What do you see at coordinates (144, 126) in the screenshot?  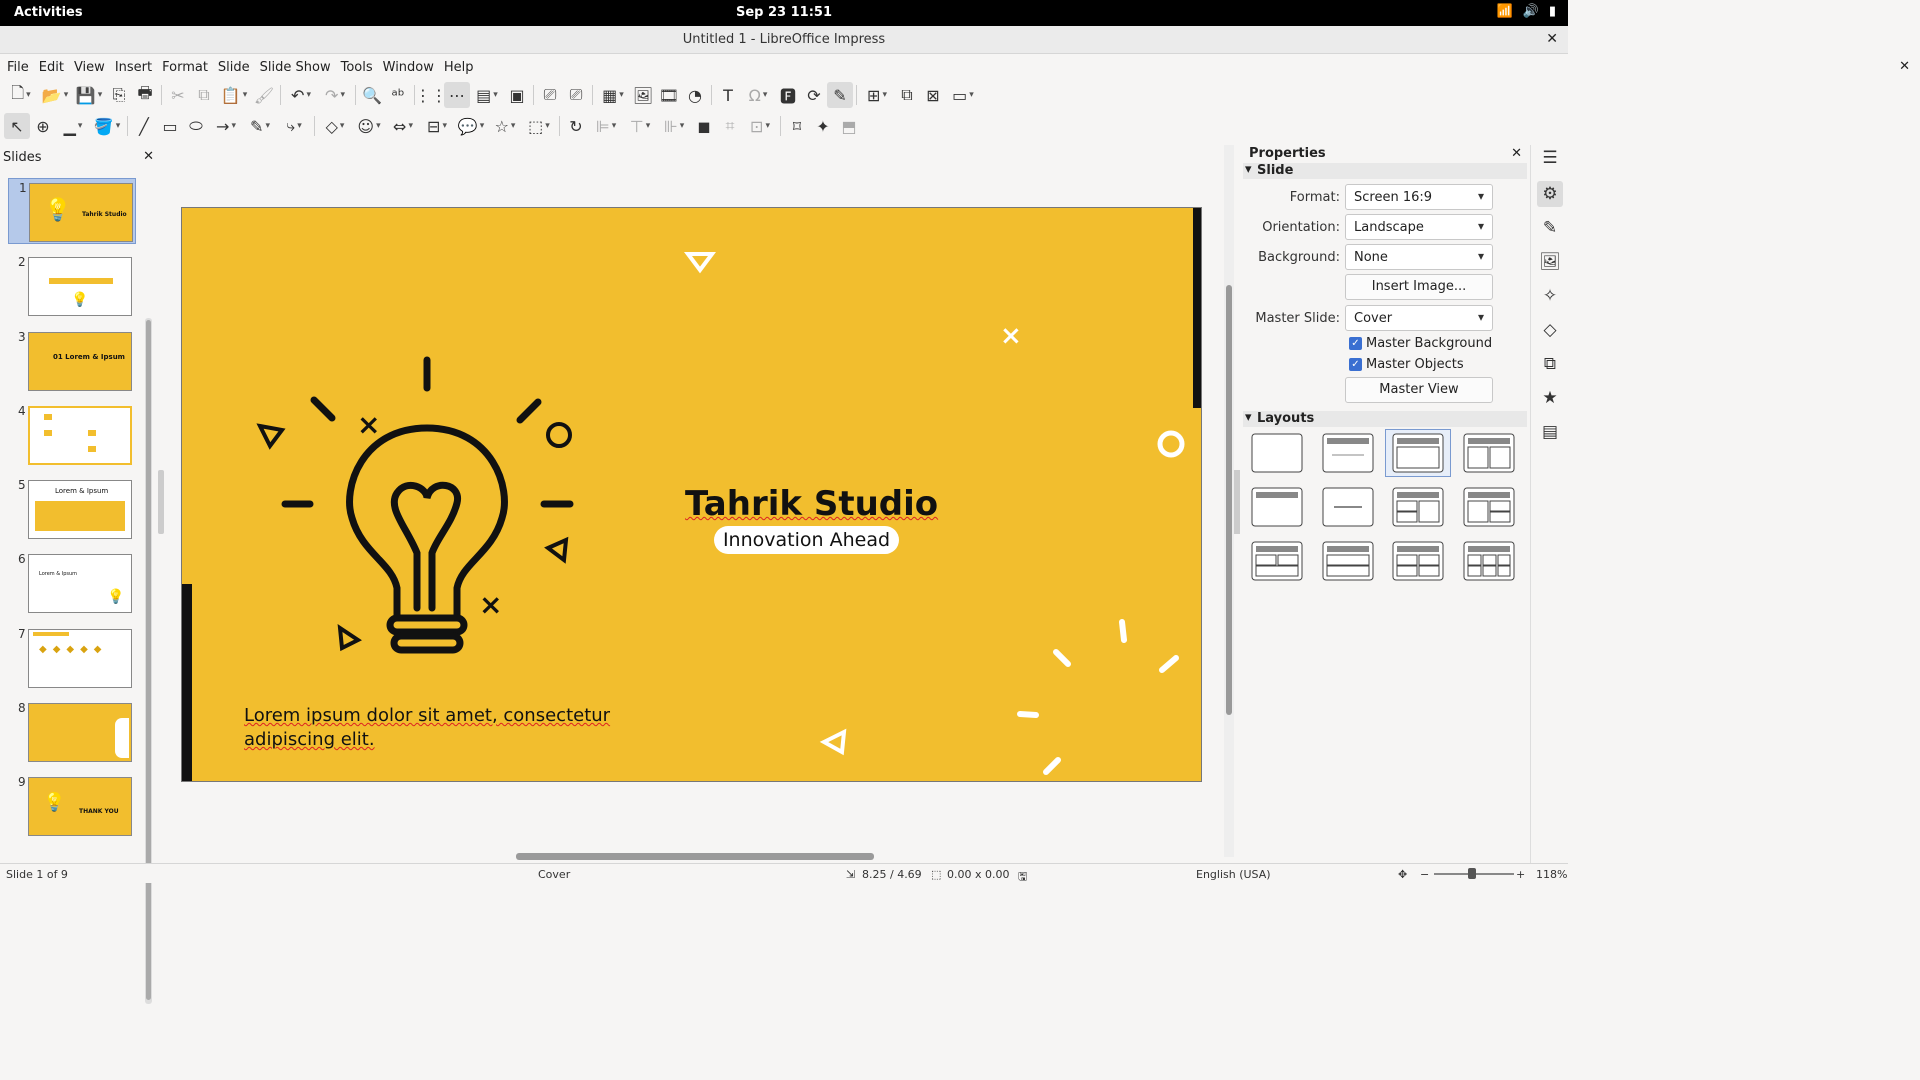 I see `line-icon: ╱` at bounding box center [144, 126].